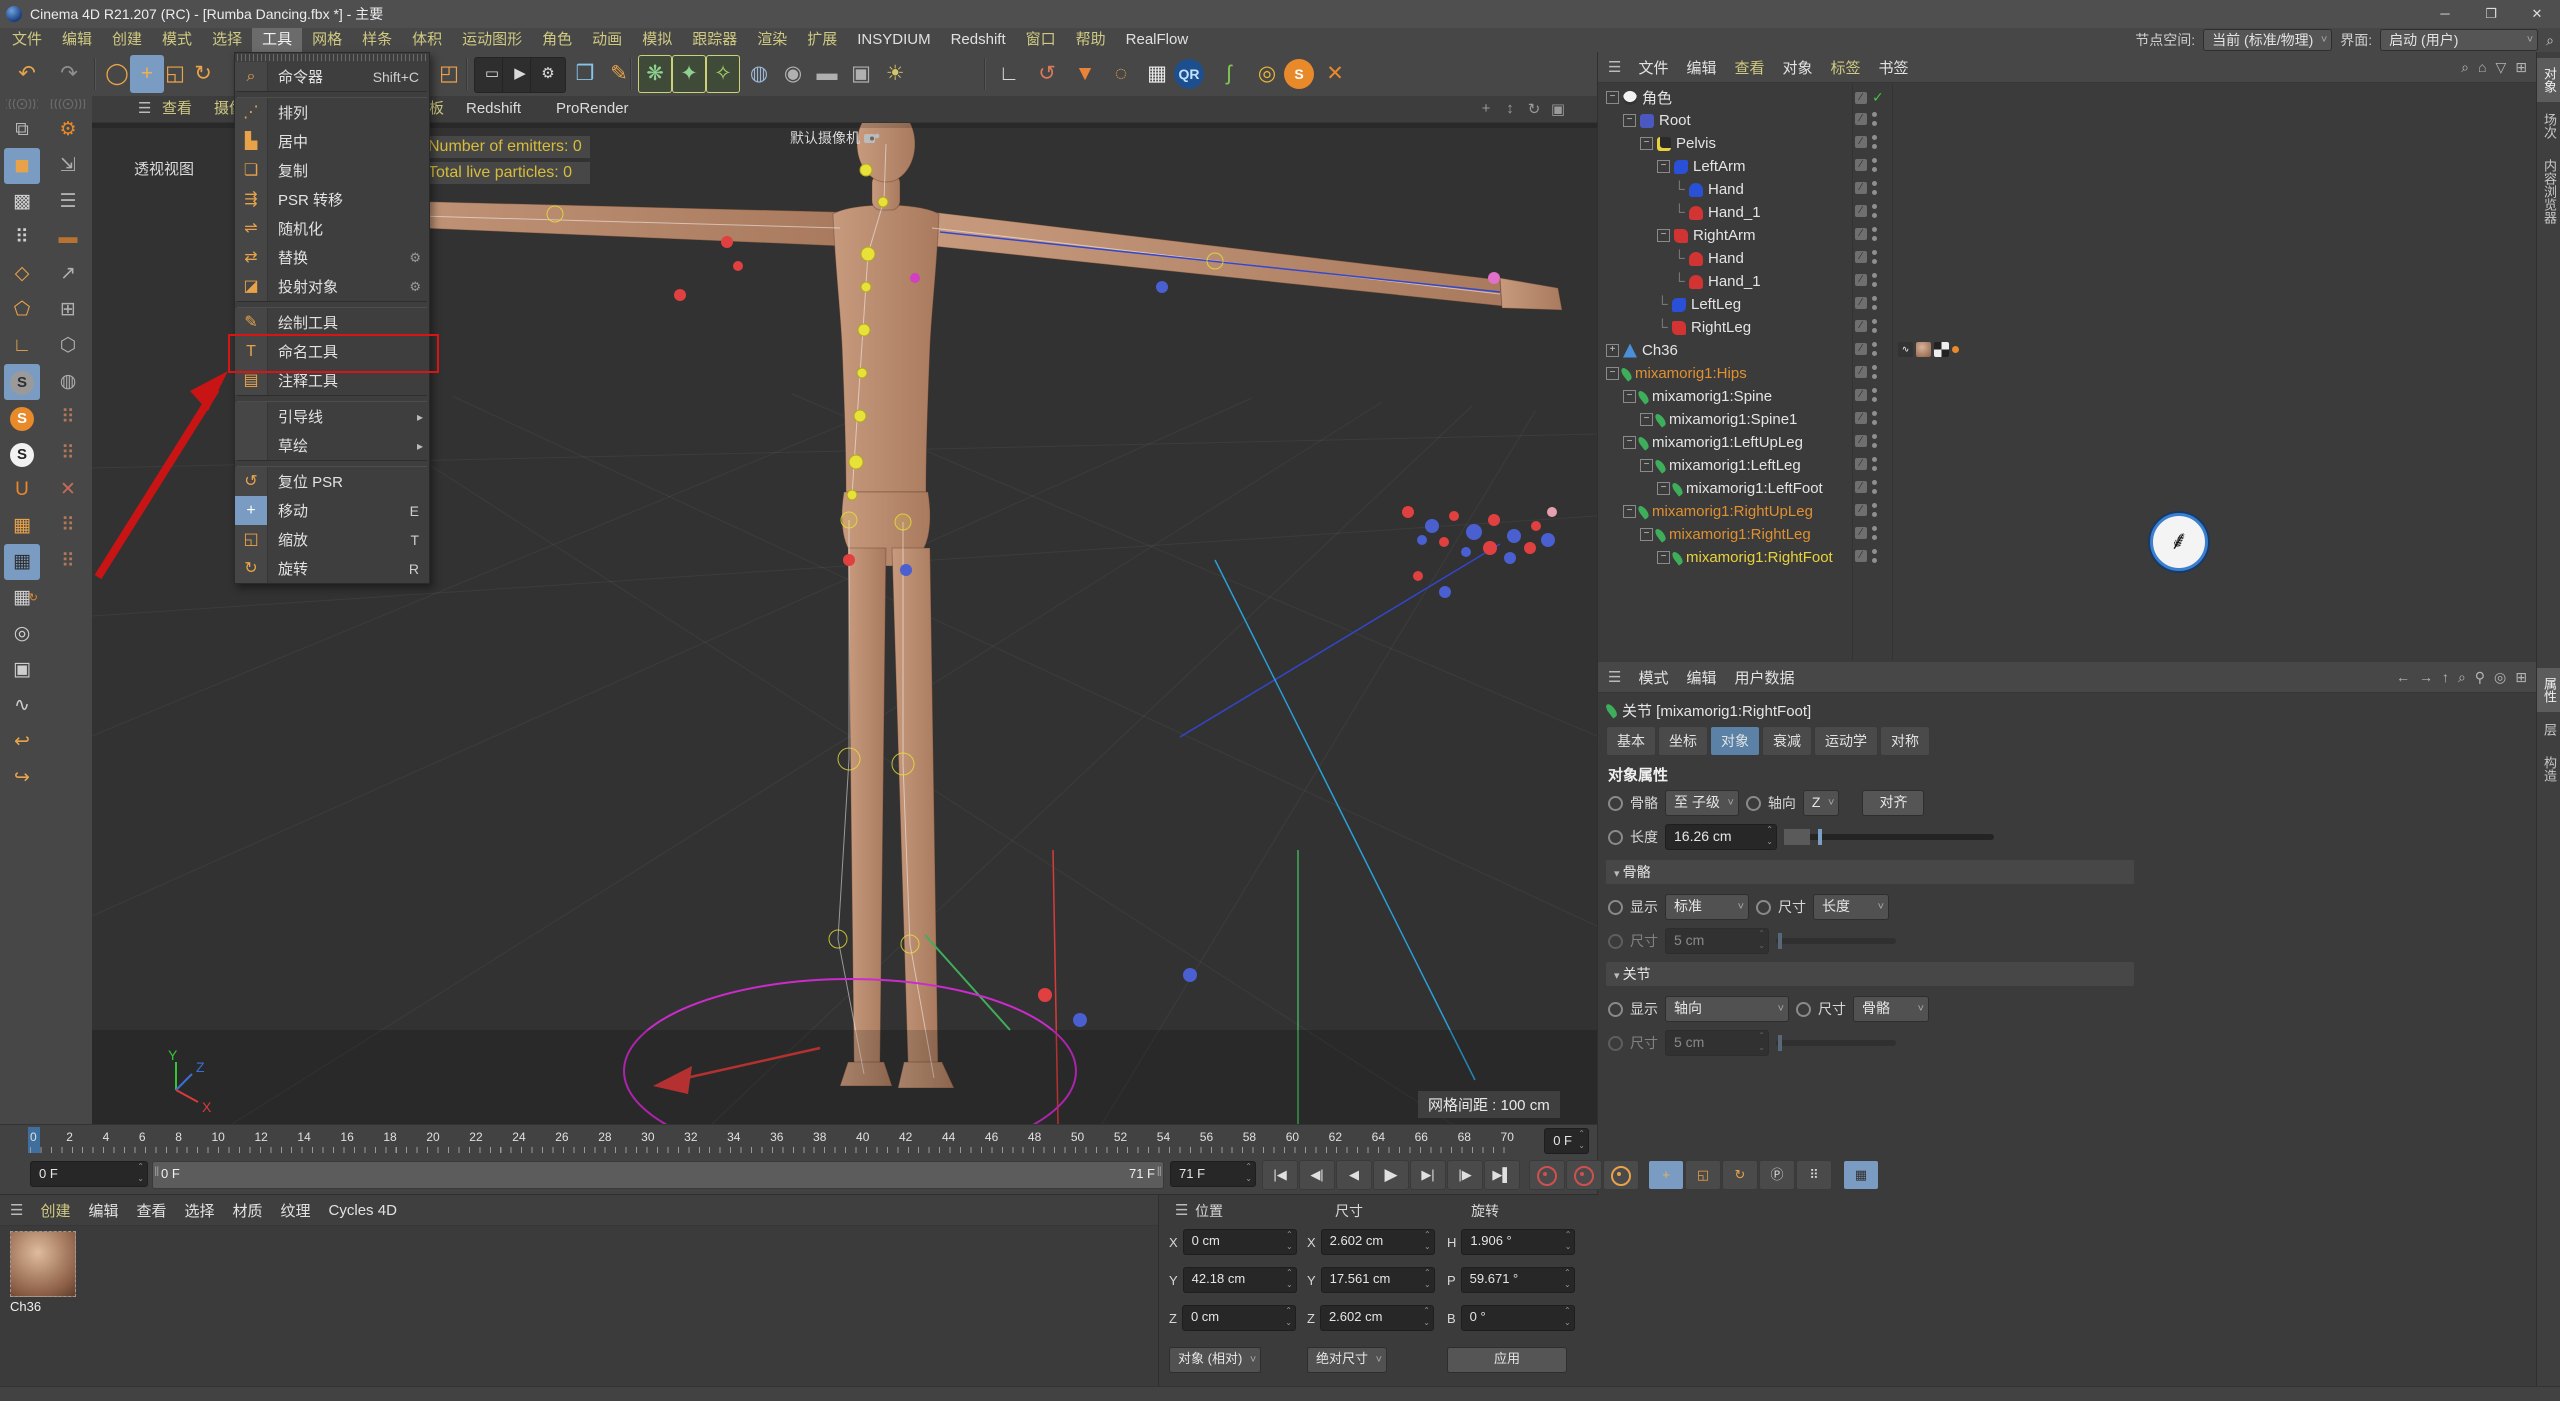 This screenshot has height=1401, width=2560. What do you see at coordinates (1721, 837) in the screenshot?
I see `length-input: 16.26 cm` at bounding box center [1721, 837].